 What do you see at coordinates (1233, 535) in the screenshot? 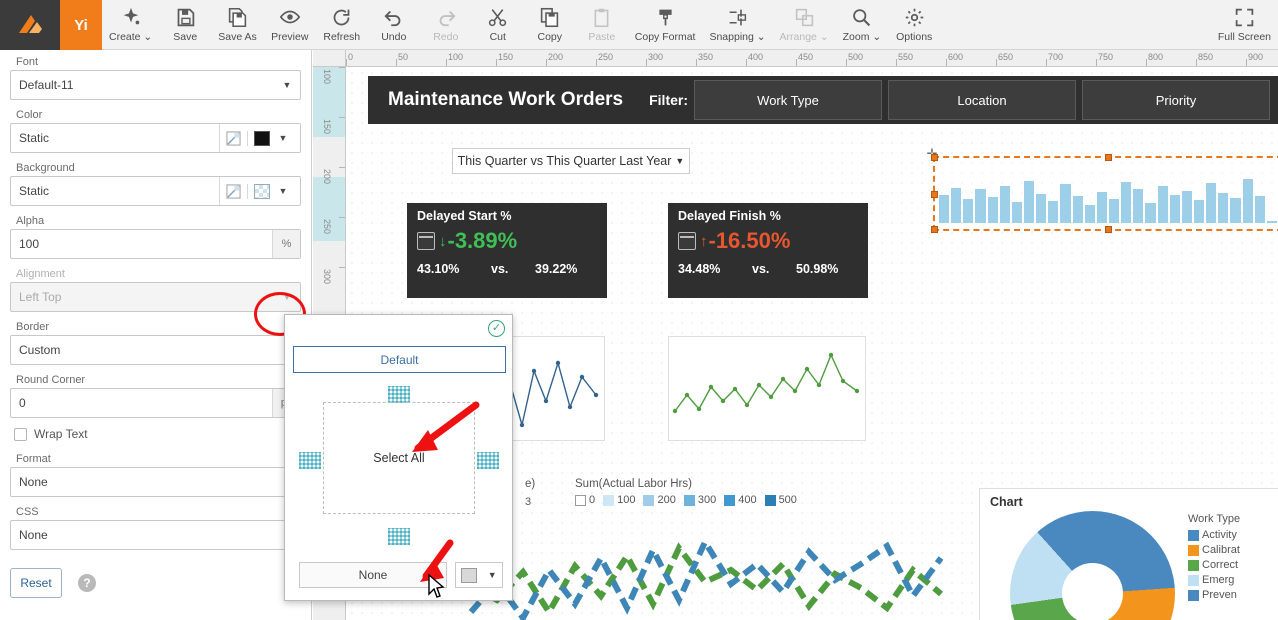
I see `donut-legend-row-0: Activity` at bounding box center [1233, 535].